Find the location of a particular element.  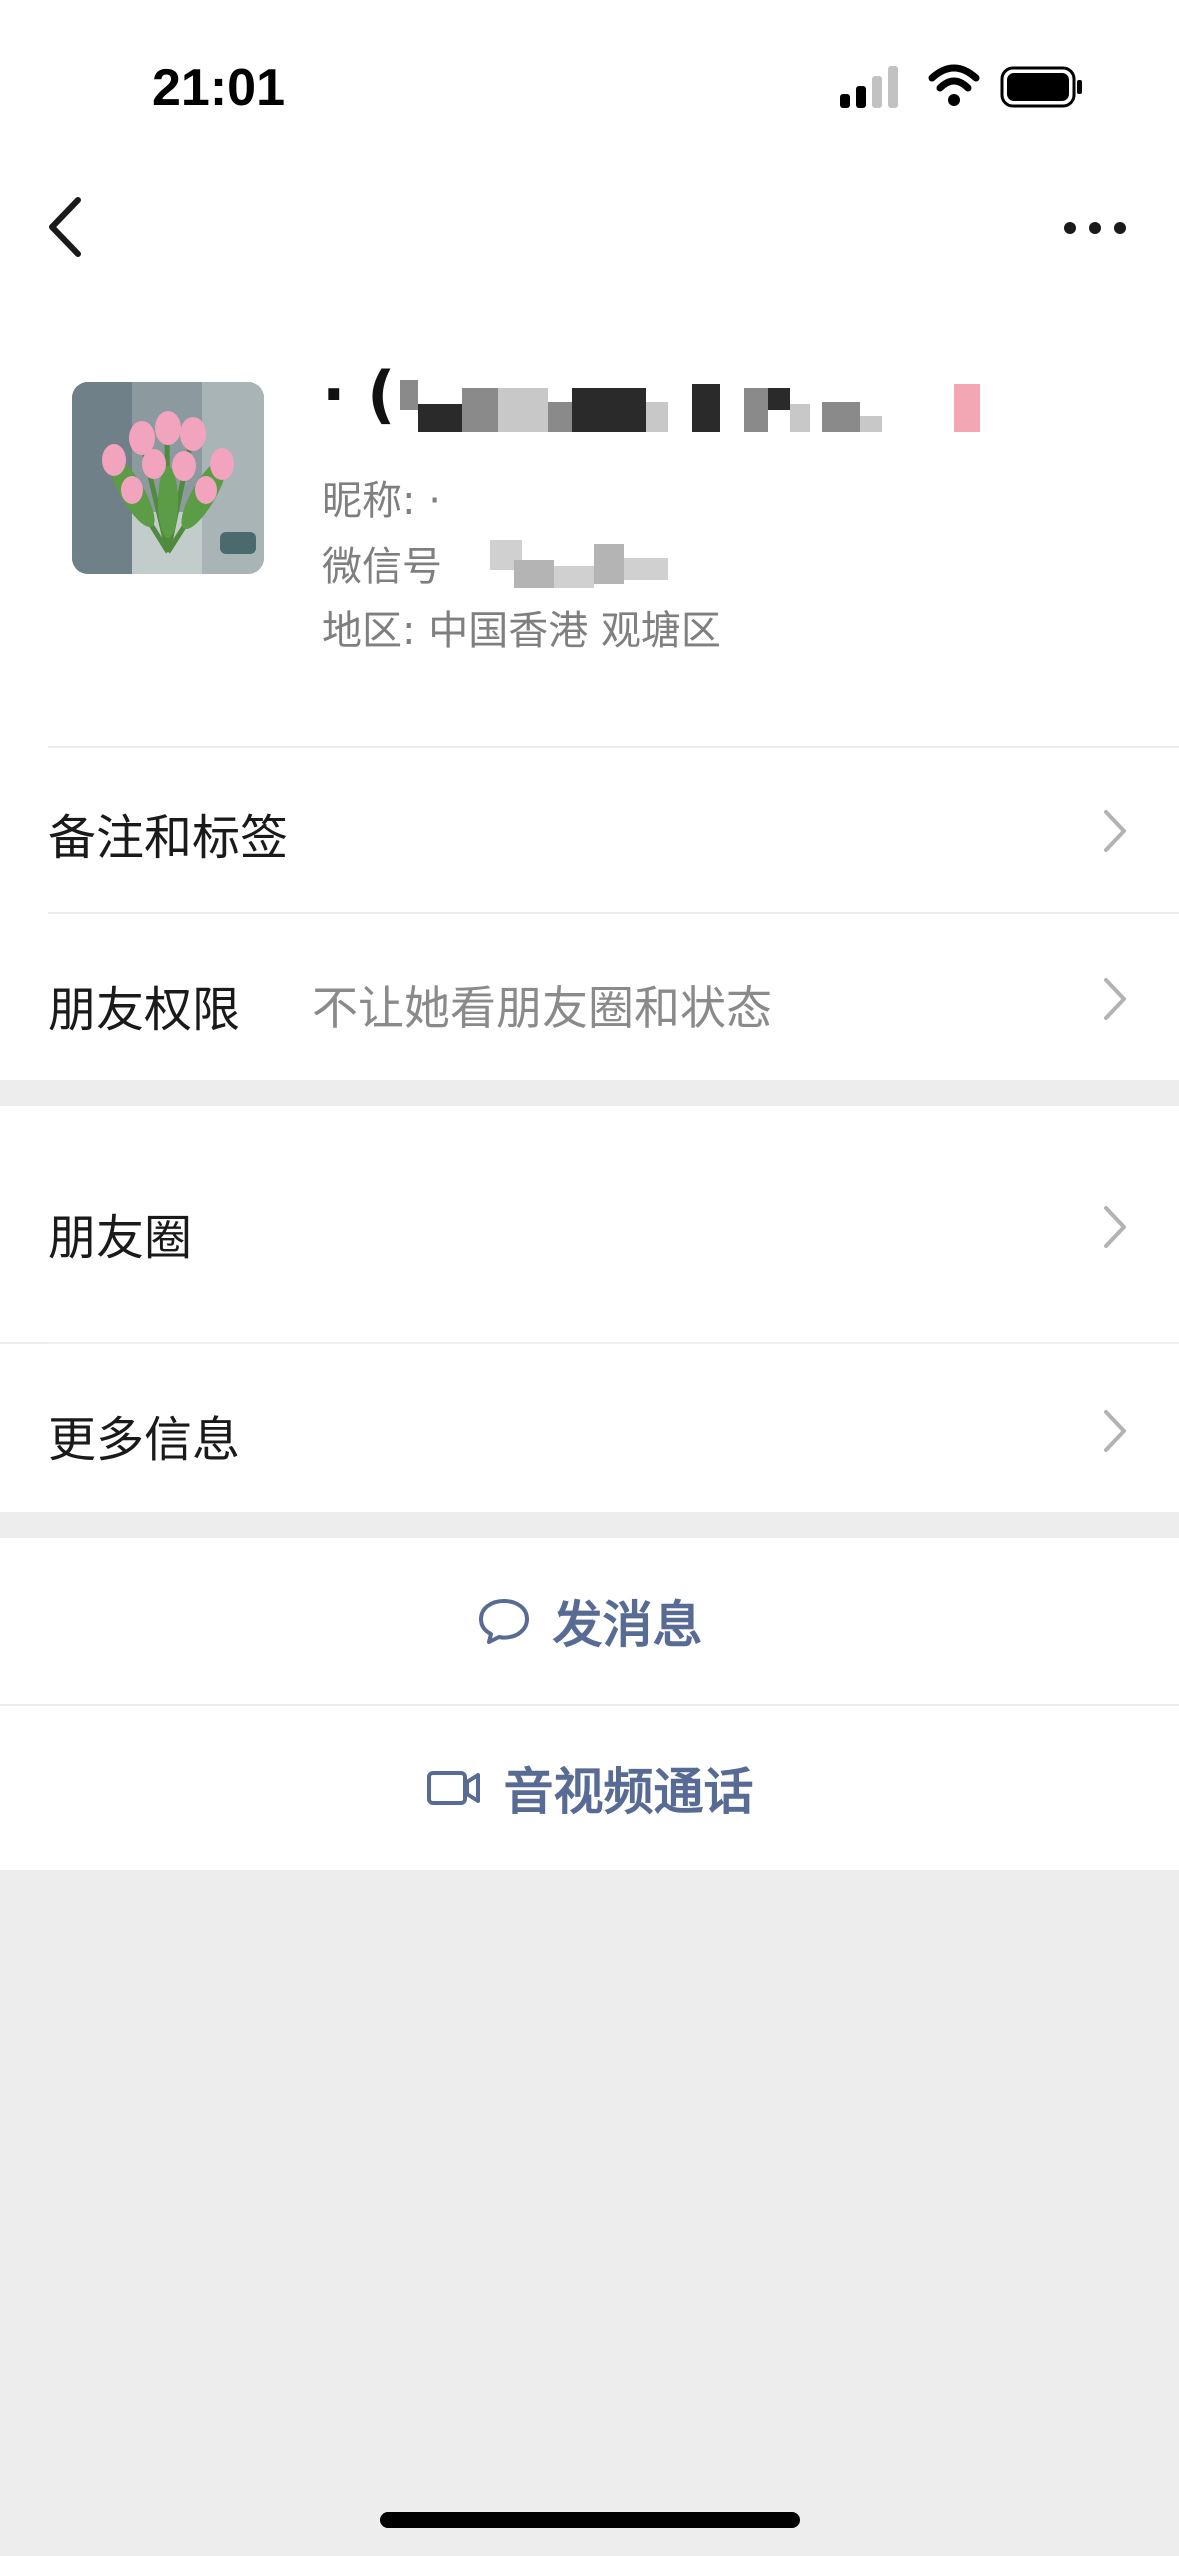

video-camera-icon is located at coordinates (453, 1788).